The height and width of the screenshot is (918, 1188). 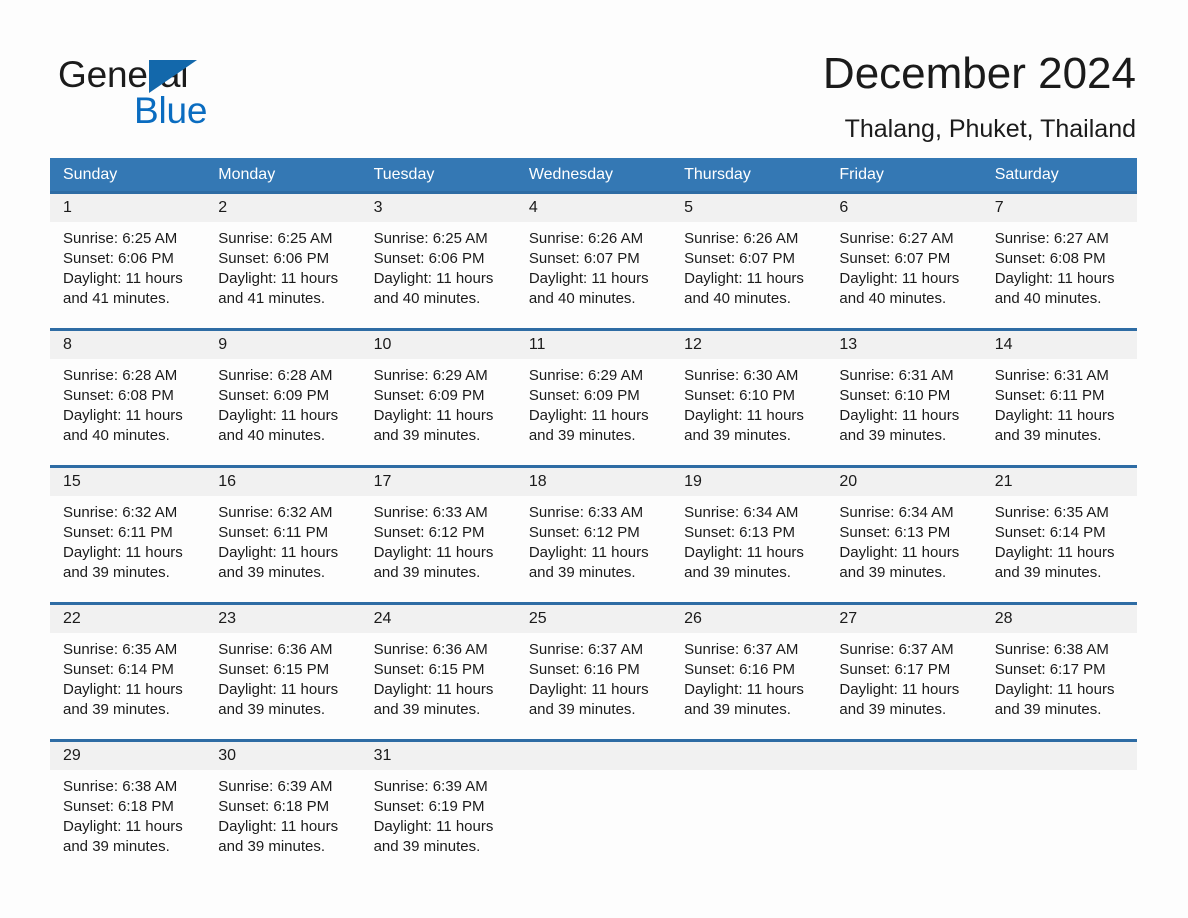 What do you see at coordinates (127, 208) in the screenshot?
I see `day-number: 1` at bounding box center [127, 208].